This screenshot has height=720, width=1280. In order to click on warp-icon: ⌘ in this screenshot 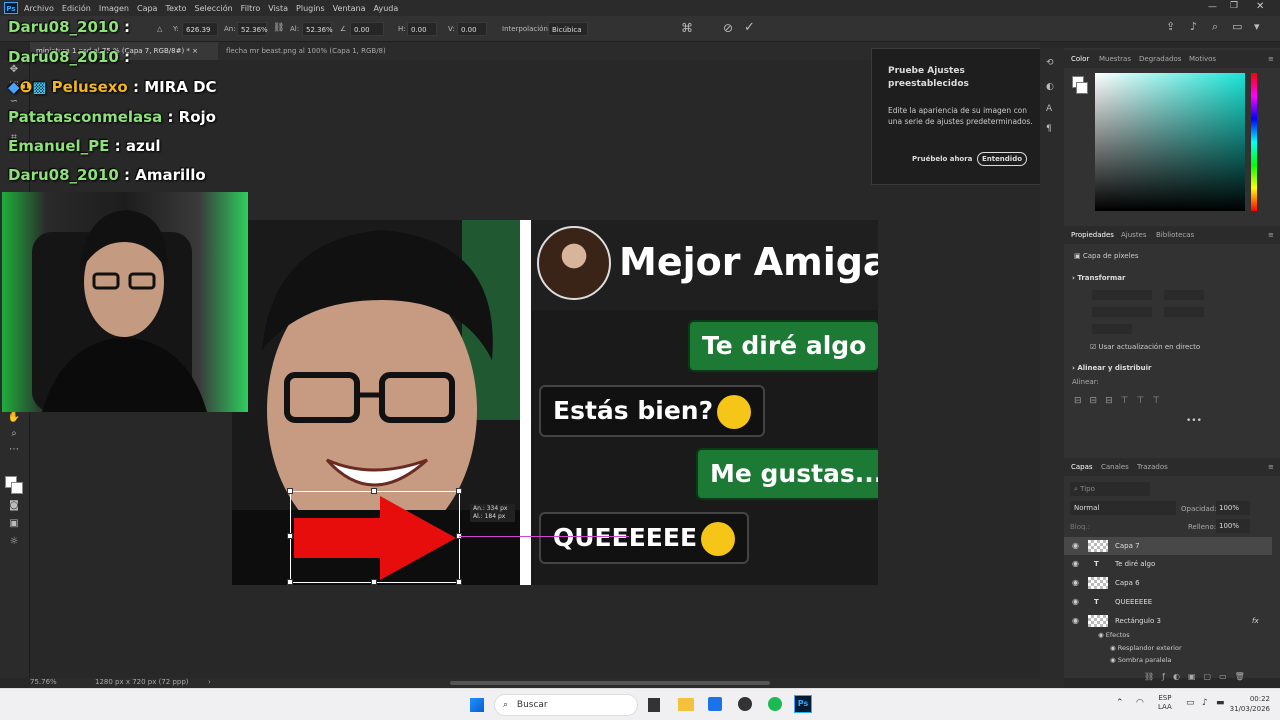, I will do `click(687, 28)`.